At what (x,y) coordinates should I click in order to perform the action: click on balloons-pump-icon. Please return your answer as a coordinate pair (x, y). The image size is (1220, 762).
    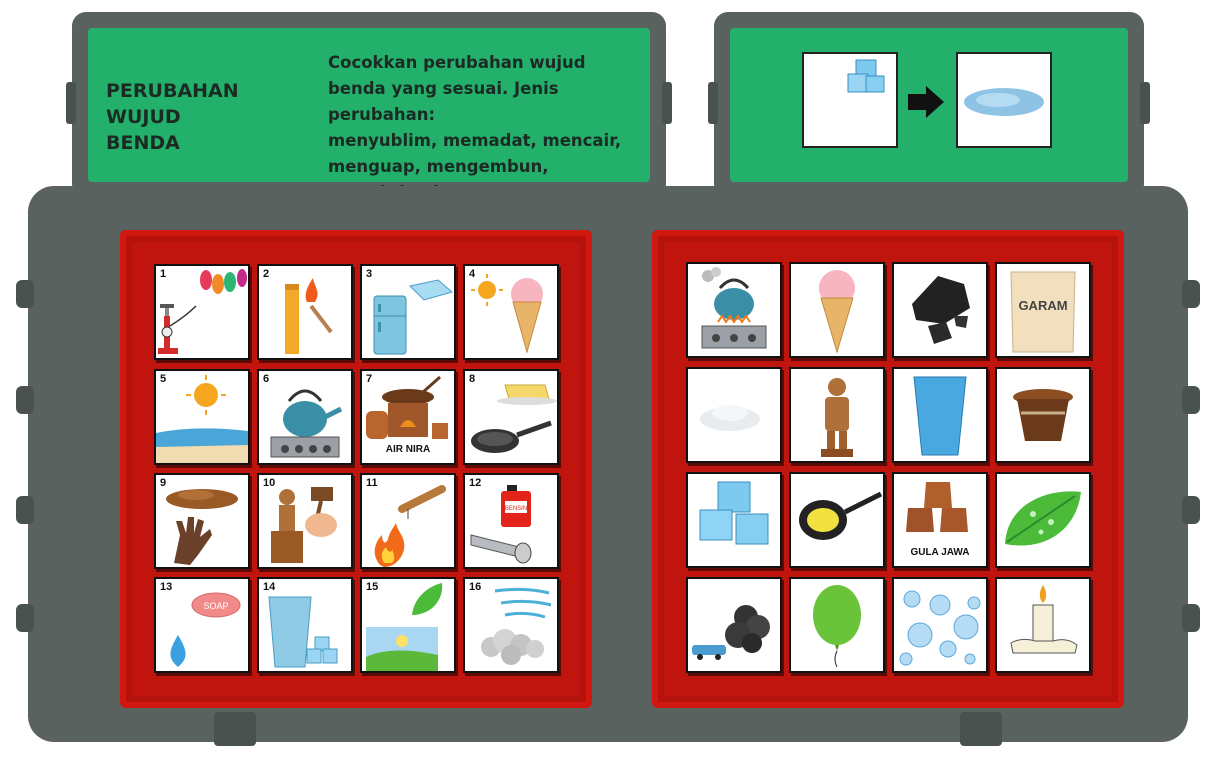
    Looking at the image, I should click on (202, 311).